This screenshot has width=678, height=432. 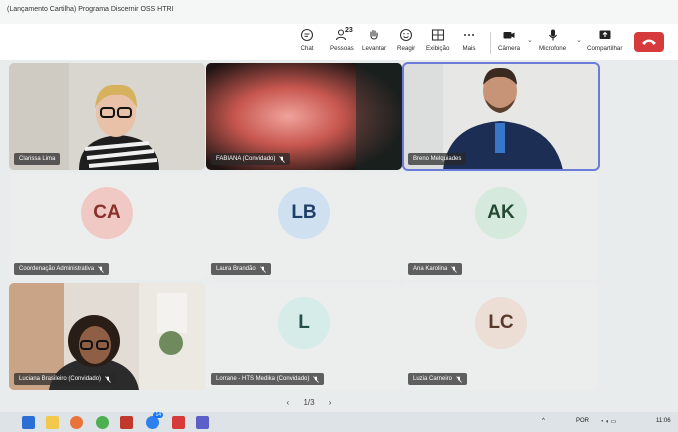 I want to click on participant-name: Breno Melquiades, so click(x=437, y=159).